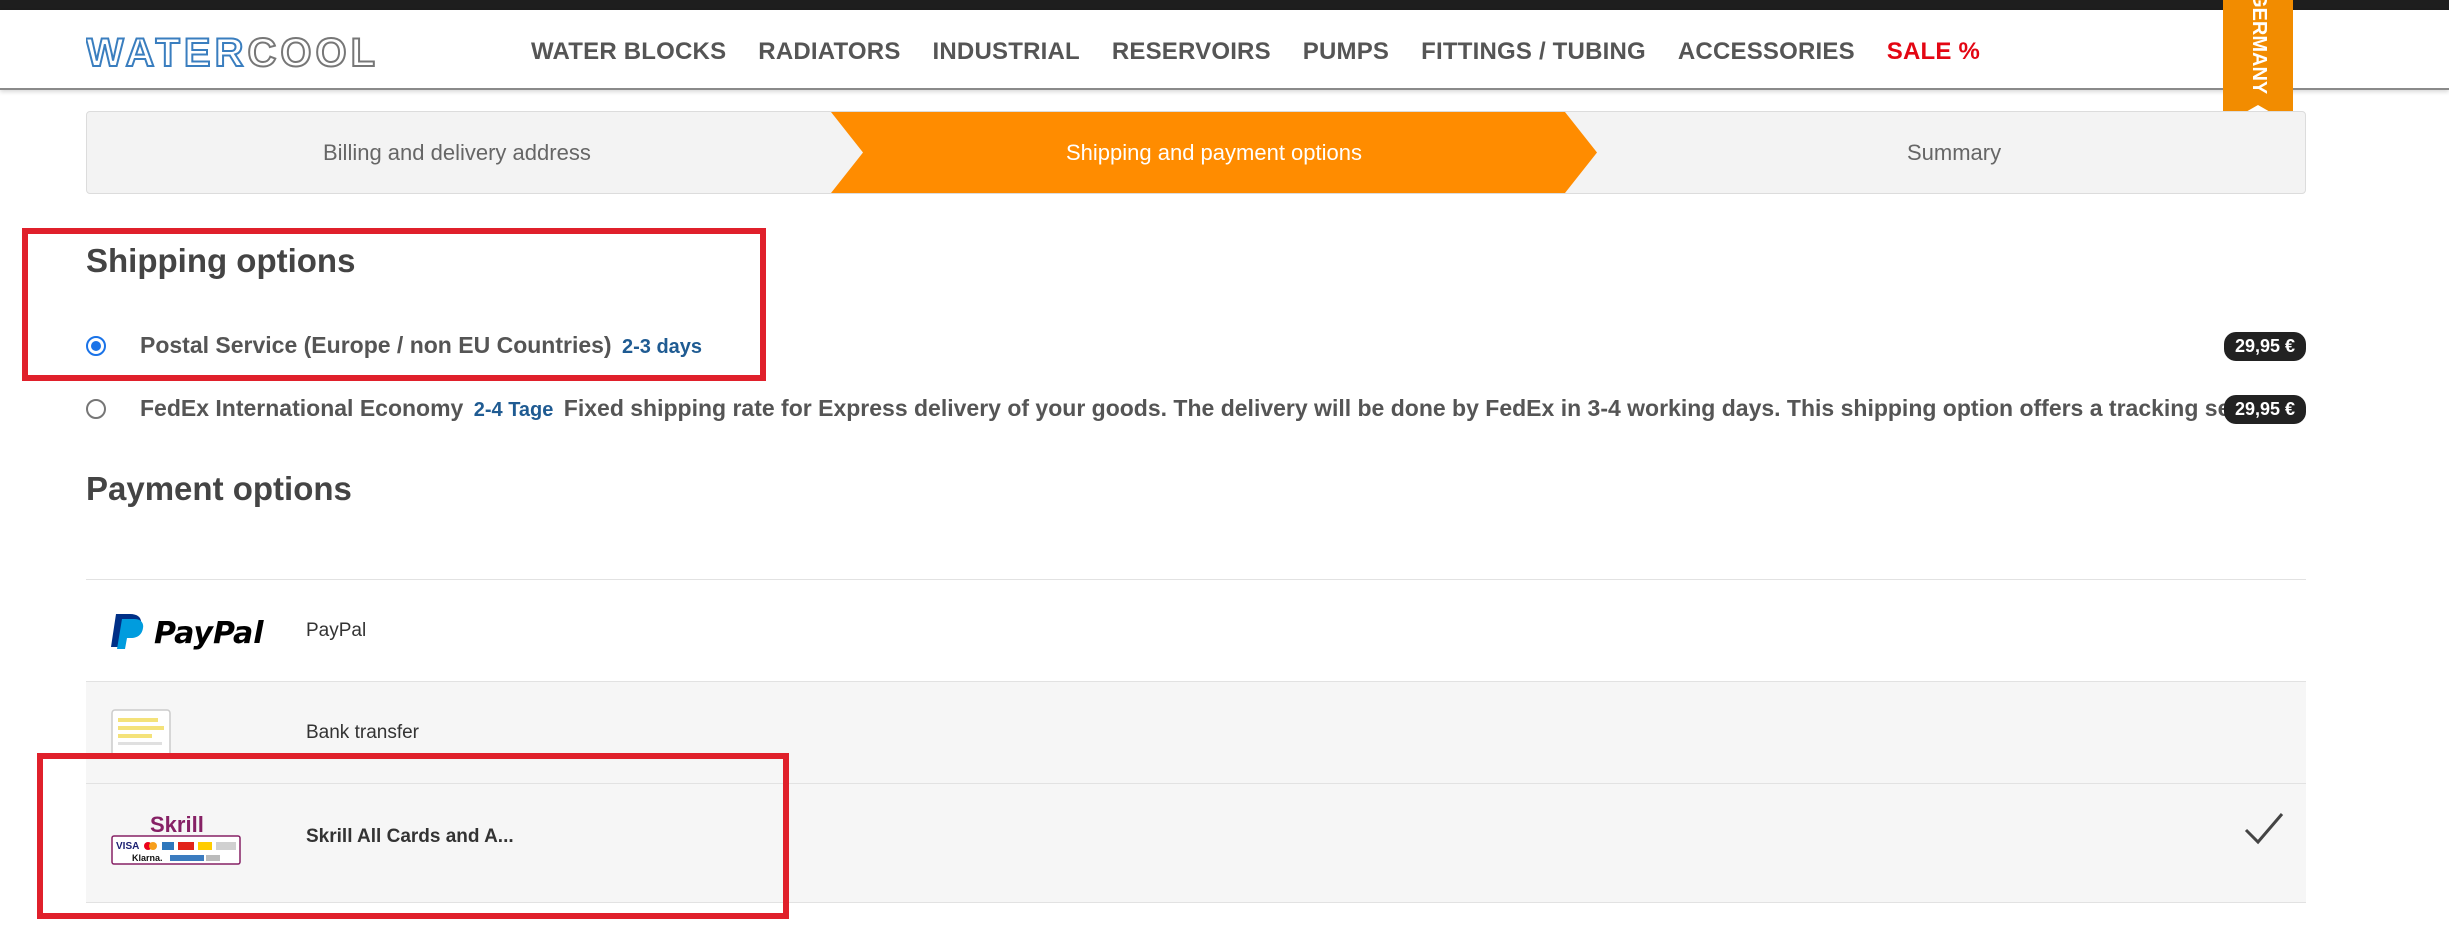 The image size is (2449, 942). What do you see at coordinates (147, 858) in the screenshot?
I see `klarna-text: Klarna.` at bounding box center [147, 858].